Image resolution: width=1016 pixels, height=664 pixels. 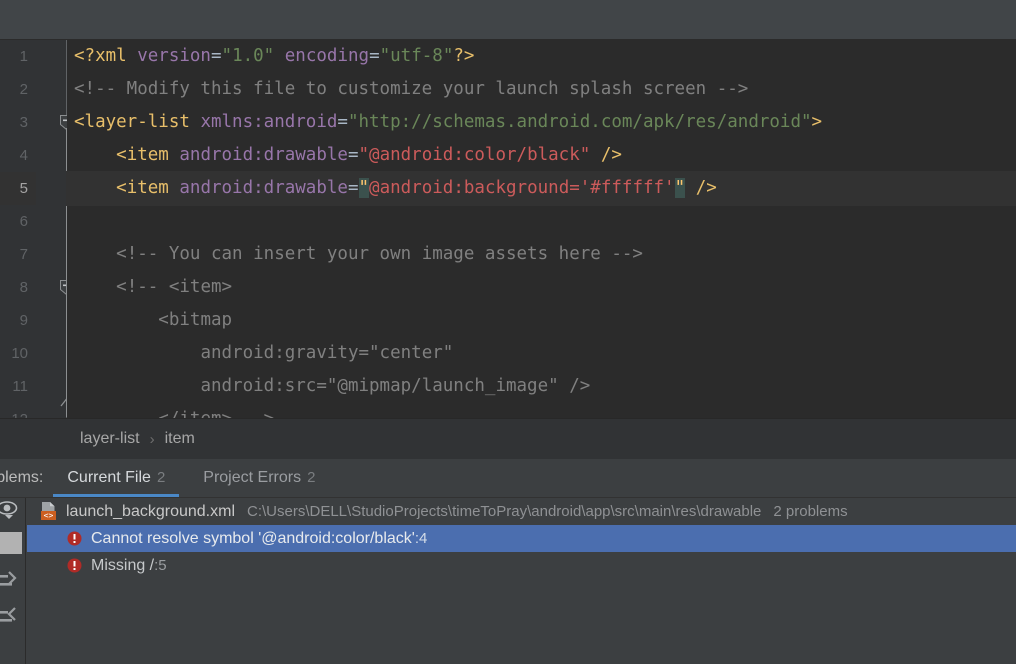 What do you see at coordinates (810, 511) in the screenshot?
I see `problems-file-count: 2 problems` at bounding box center [810, 511].